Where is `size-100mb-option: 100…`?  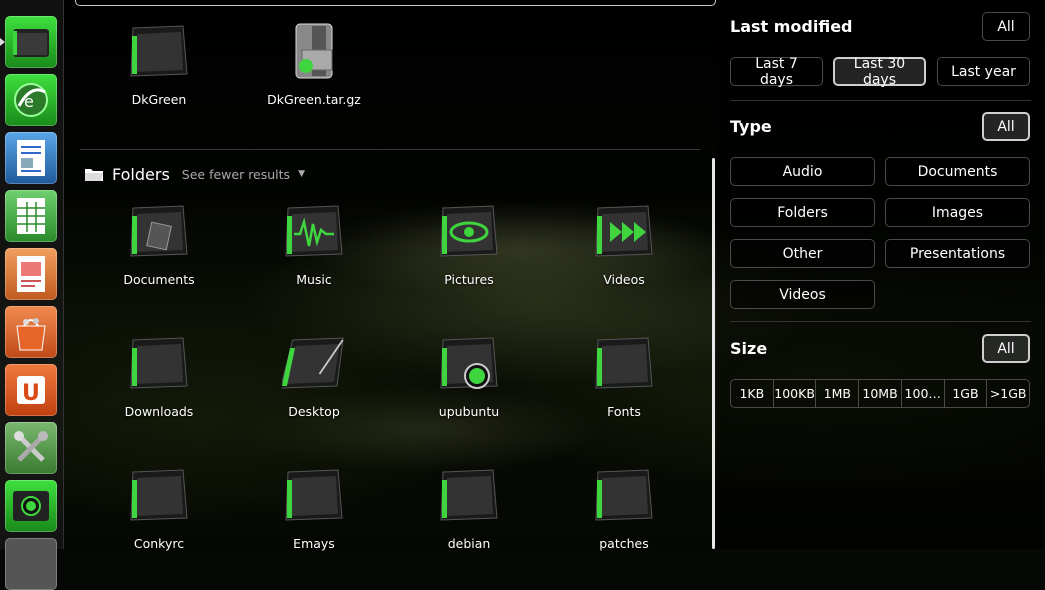
size-100mb-option: 100… is located at coordinates (923, 393).